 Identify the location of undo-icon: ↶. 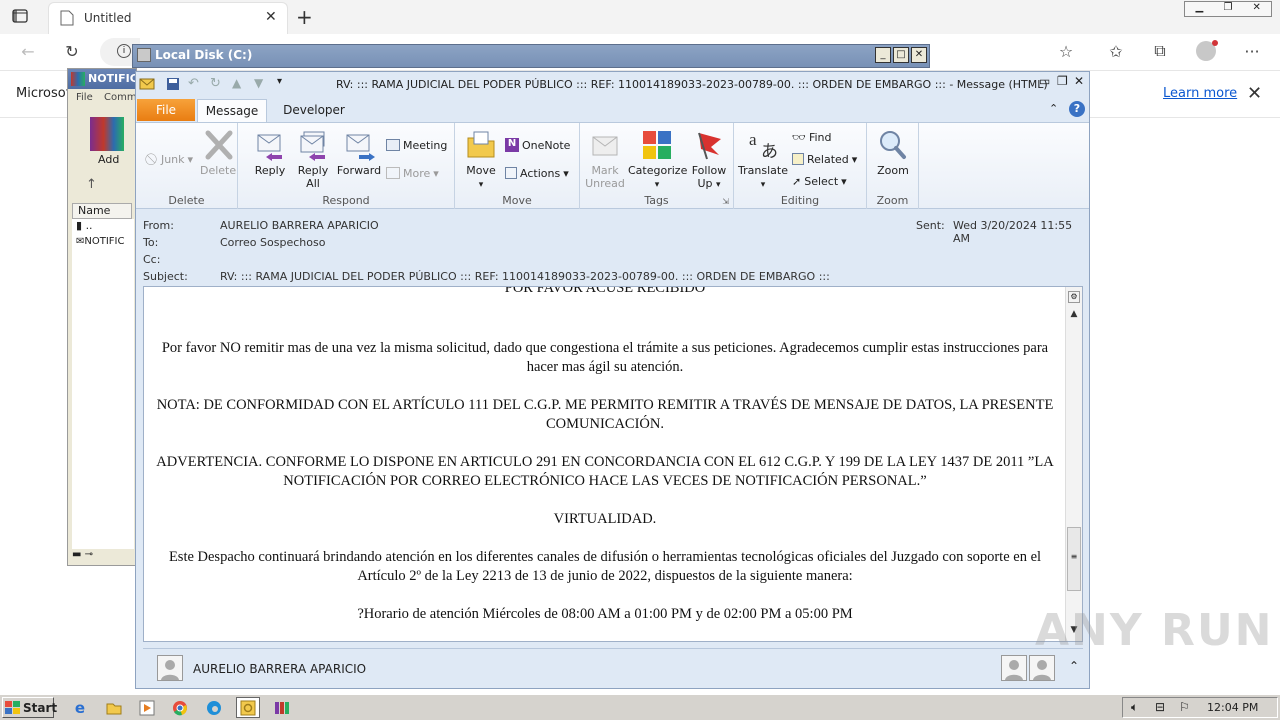
(196, 84).